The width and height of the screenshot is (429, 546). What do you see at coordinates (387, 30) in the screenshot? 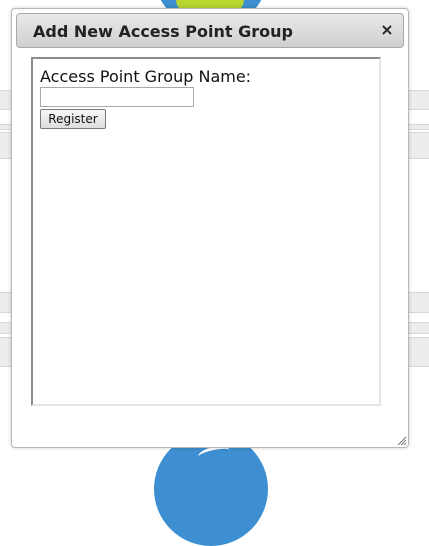
I see `close-icon: ×` at bounding box center [387, 30].